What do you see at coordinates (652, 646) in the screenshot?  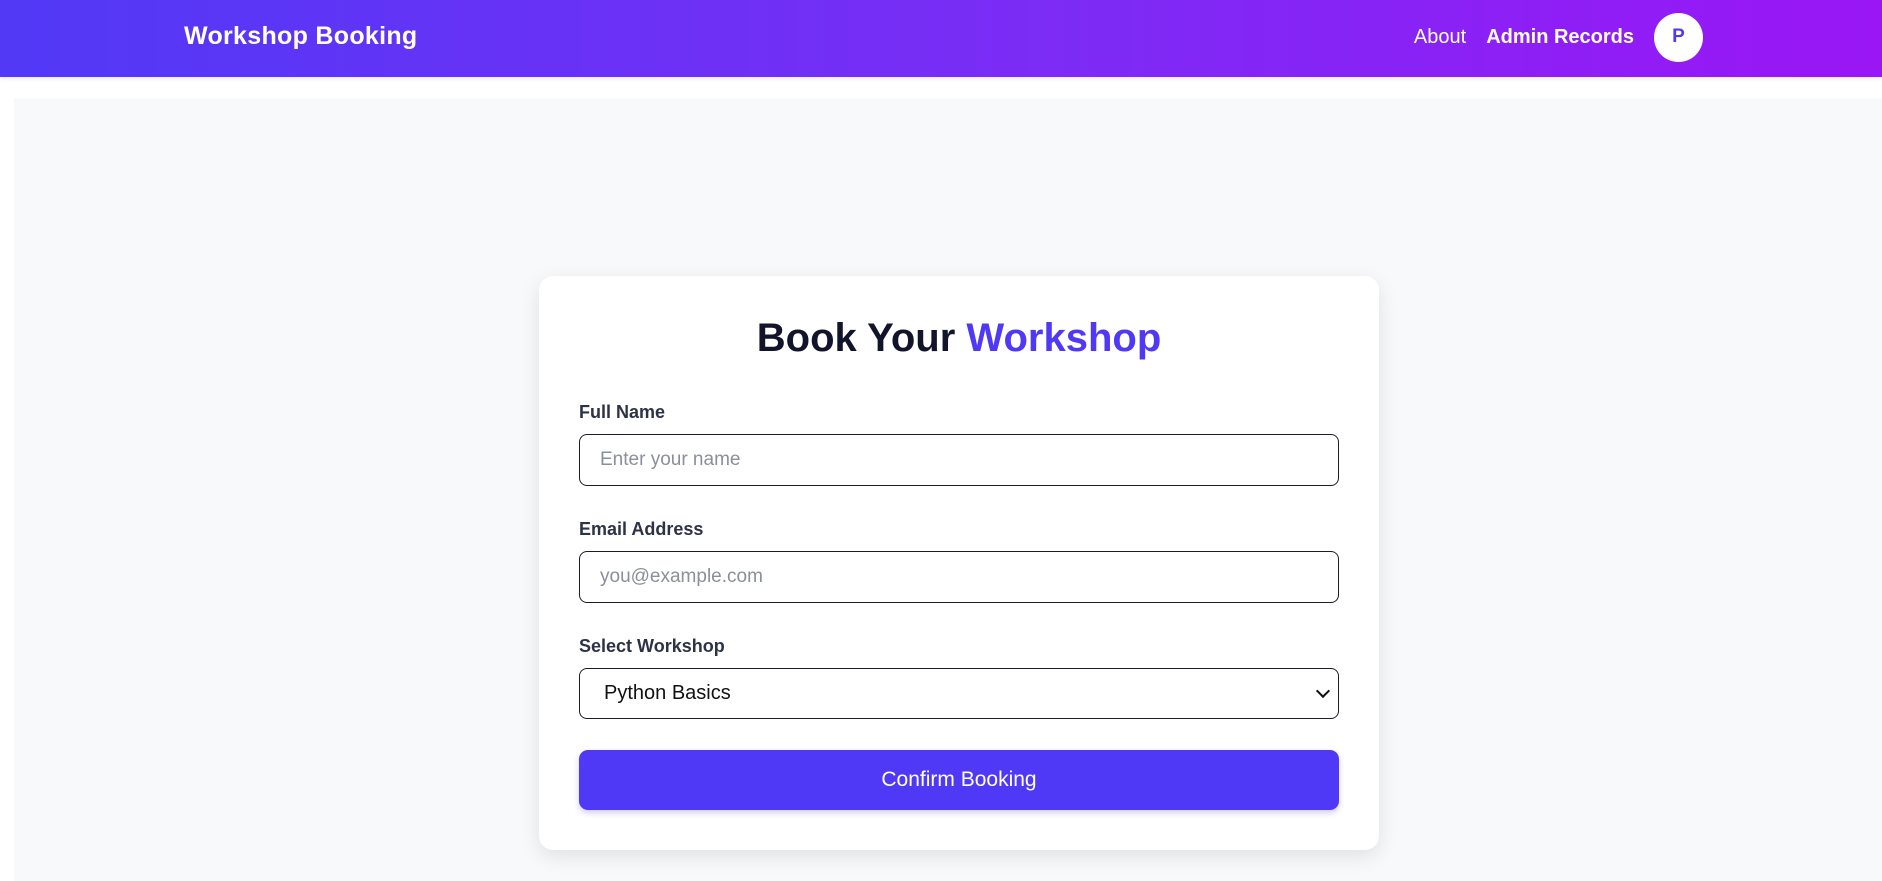 I see `workshop-select-label: Select Workshop` at bounding box center [652, 646].